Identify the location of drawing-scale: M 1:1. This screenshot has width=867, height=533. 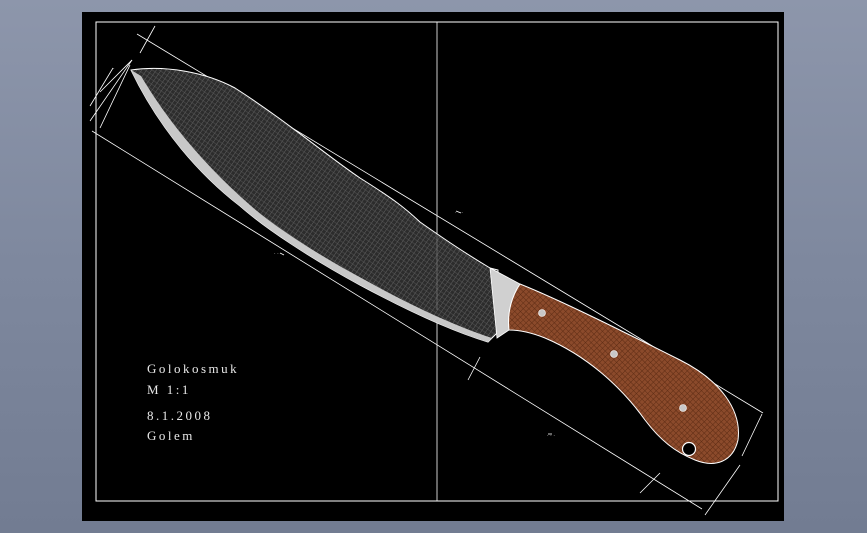
(169, 389).